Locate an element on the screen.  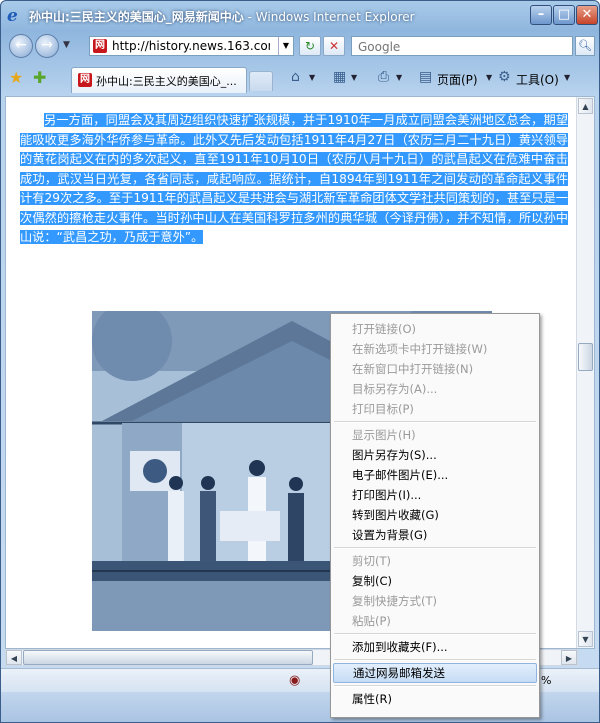
feeds-dropdown-icon: ▼ is located at coordinates (354, 77).